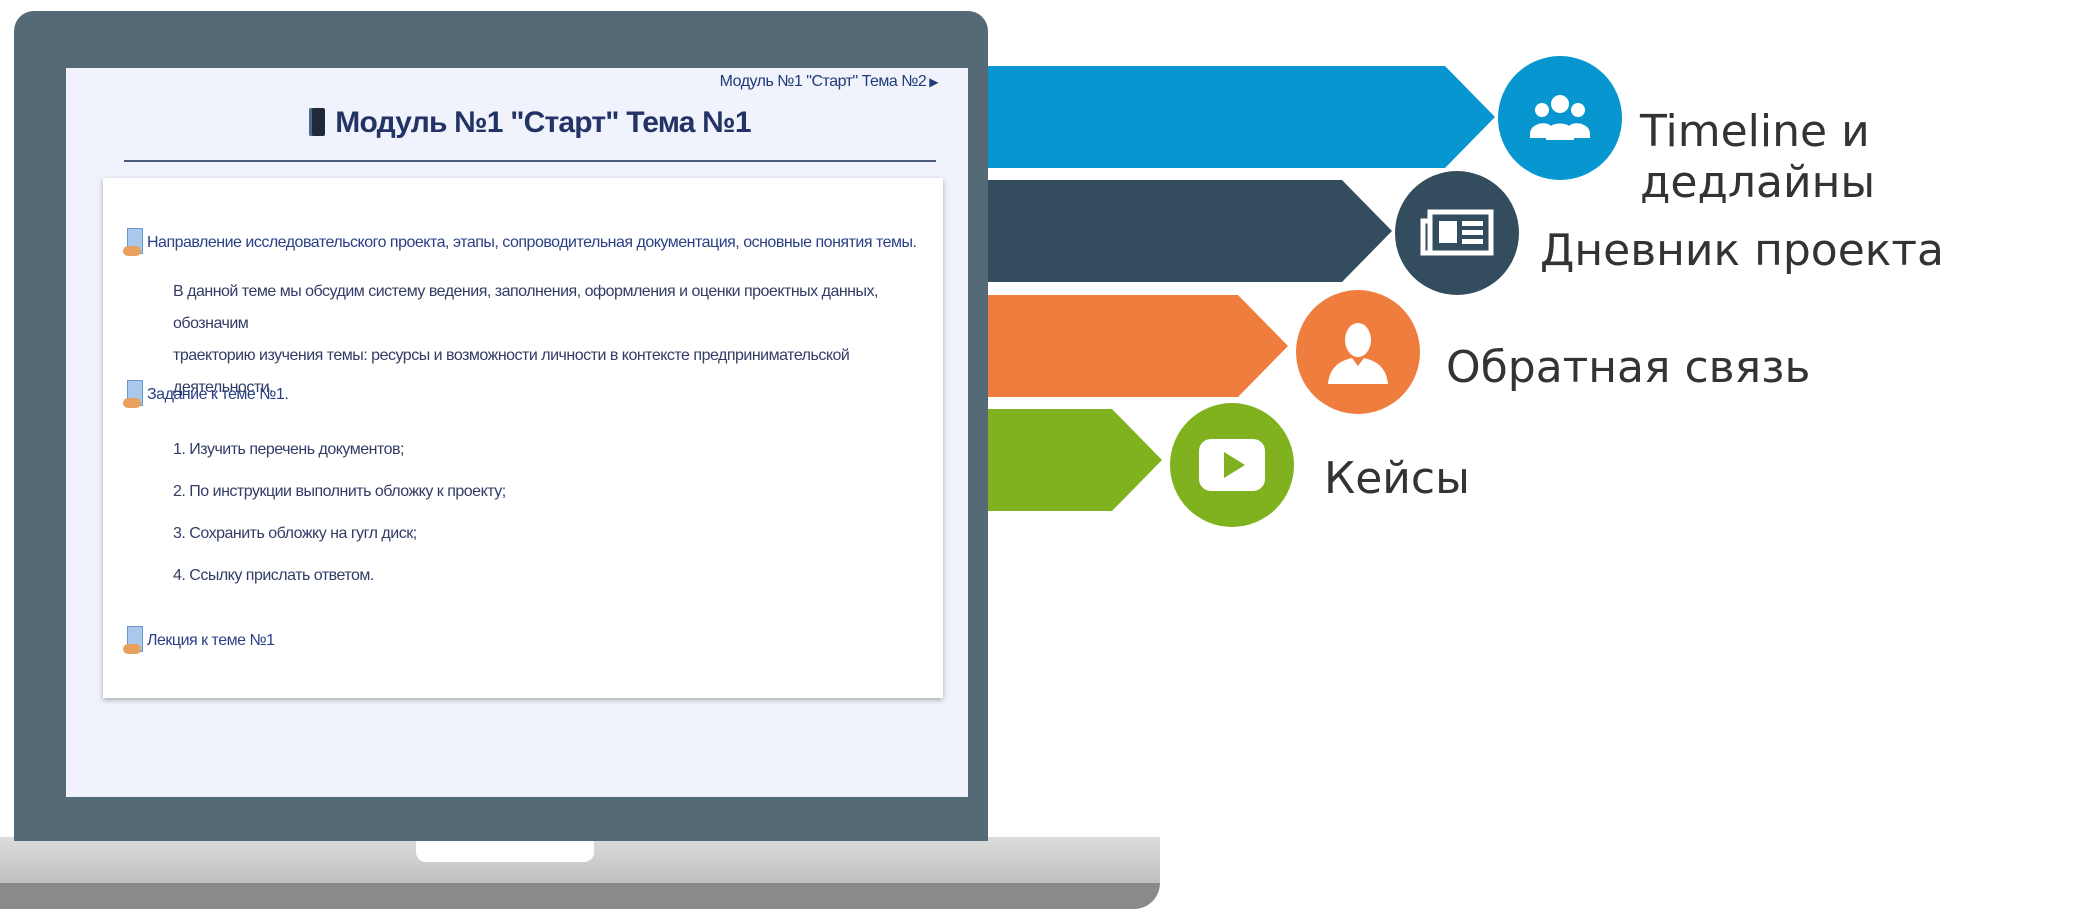 This screenshot has width=2091, height=909. I want to click on next-topic-label: Модуль №1 "Старт" Тема №2, so click(823, 81).